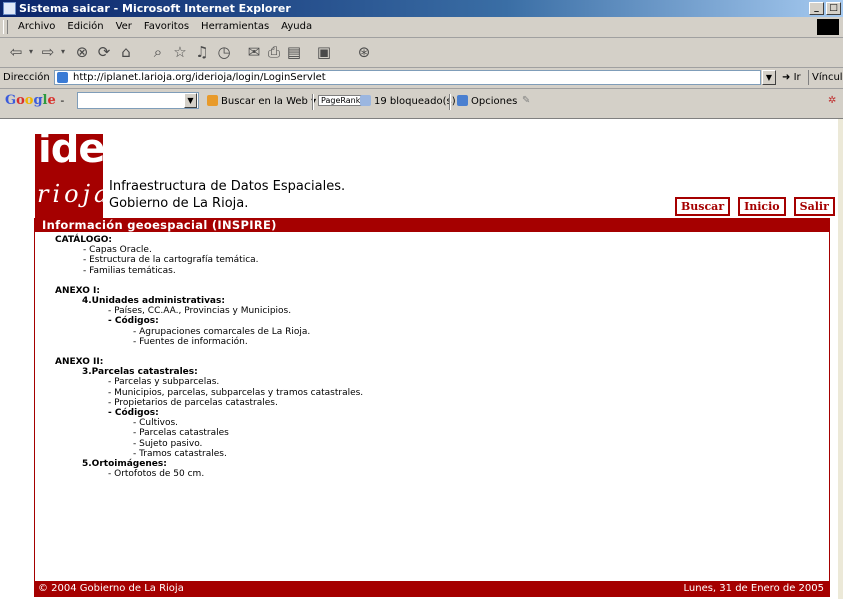  What do you see at coordinates (156, 474) in the screenshot?
I see `anexo2-item-2: - Ortofotos de 50 cm.` at bounding box center [156, 474].